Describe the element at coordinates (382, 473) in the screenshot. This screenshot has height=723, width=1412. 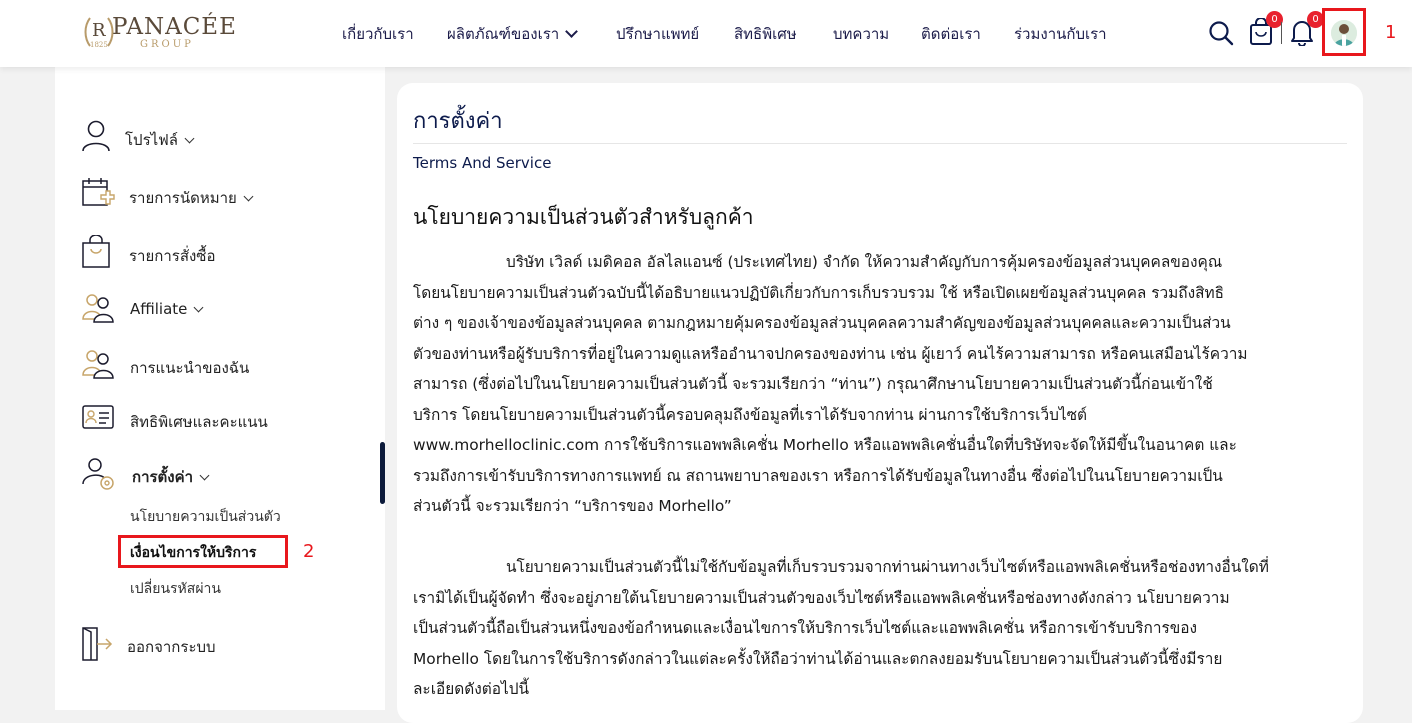
I see `active-section-indicator` at that location.